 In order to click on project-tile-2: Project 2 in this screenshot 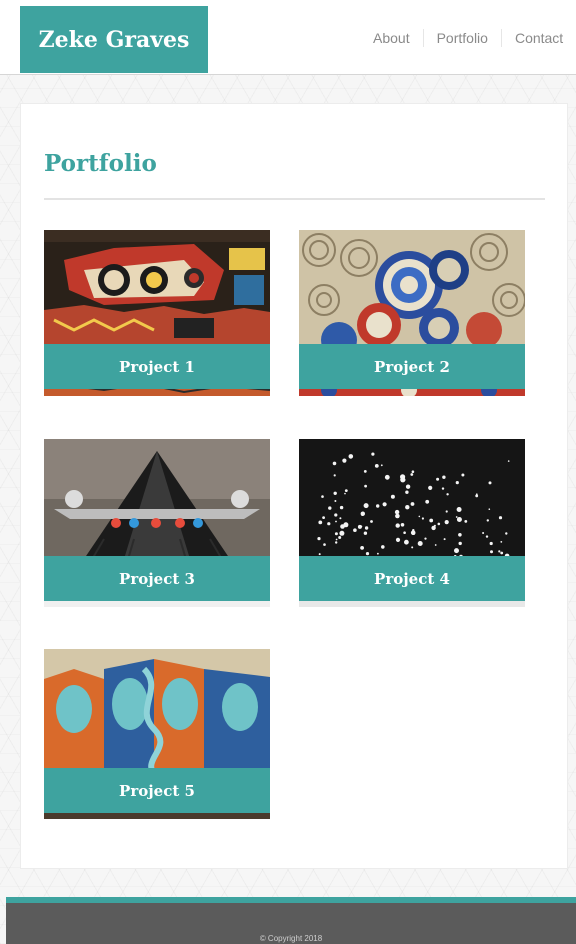, I will do `click(412, 313)`.